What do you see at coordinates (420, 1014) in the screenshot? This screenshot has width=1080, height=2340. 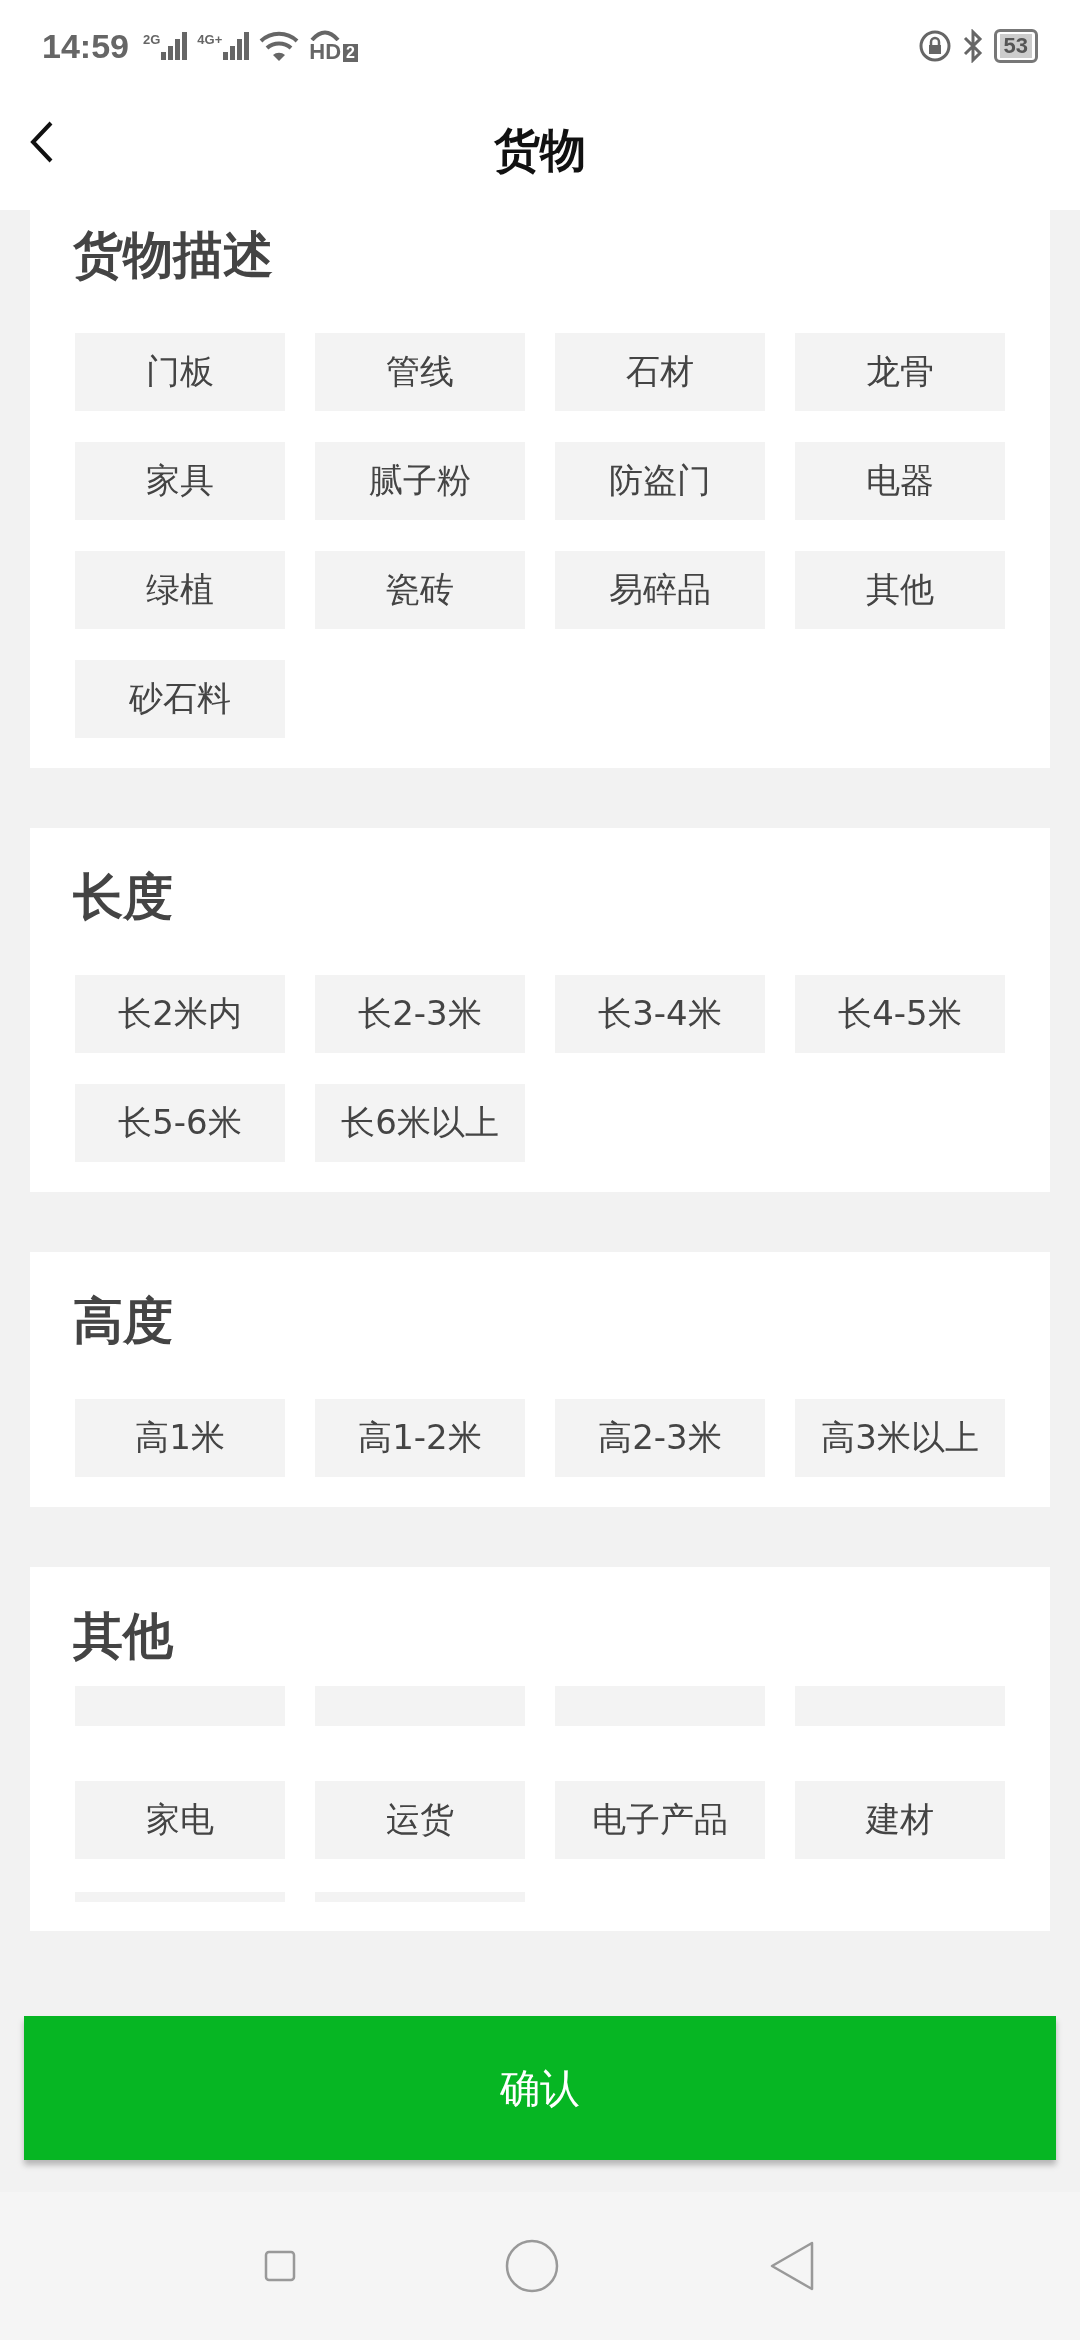 I see `option-chip: 长2-3米` at bounding box center [420, 1014].